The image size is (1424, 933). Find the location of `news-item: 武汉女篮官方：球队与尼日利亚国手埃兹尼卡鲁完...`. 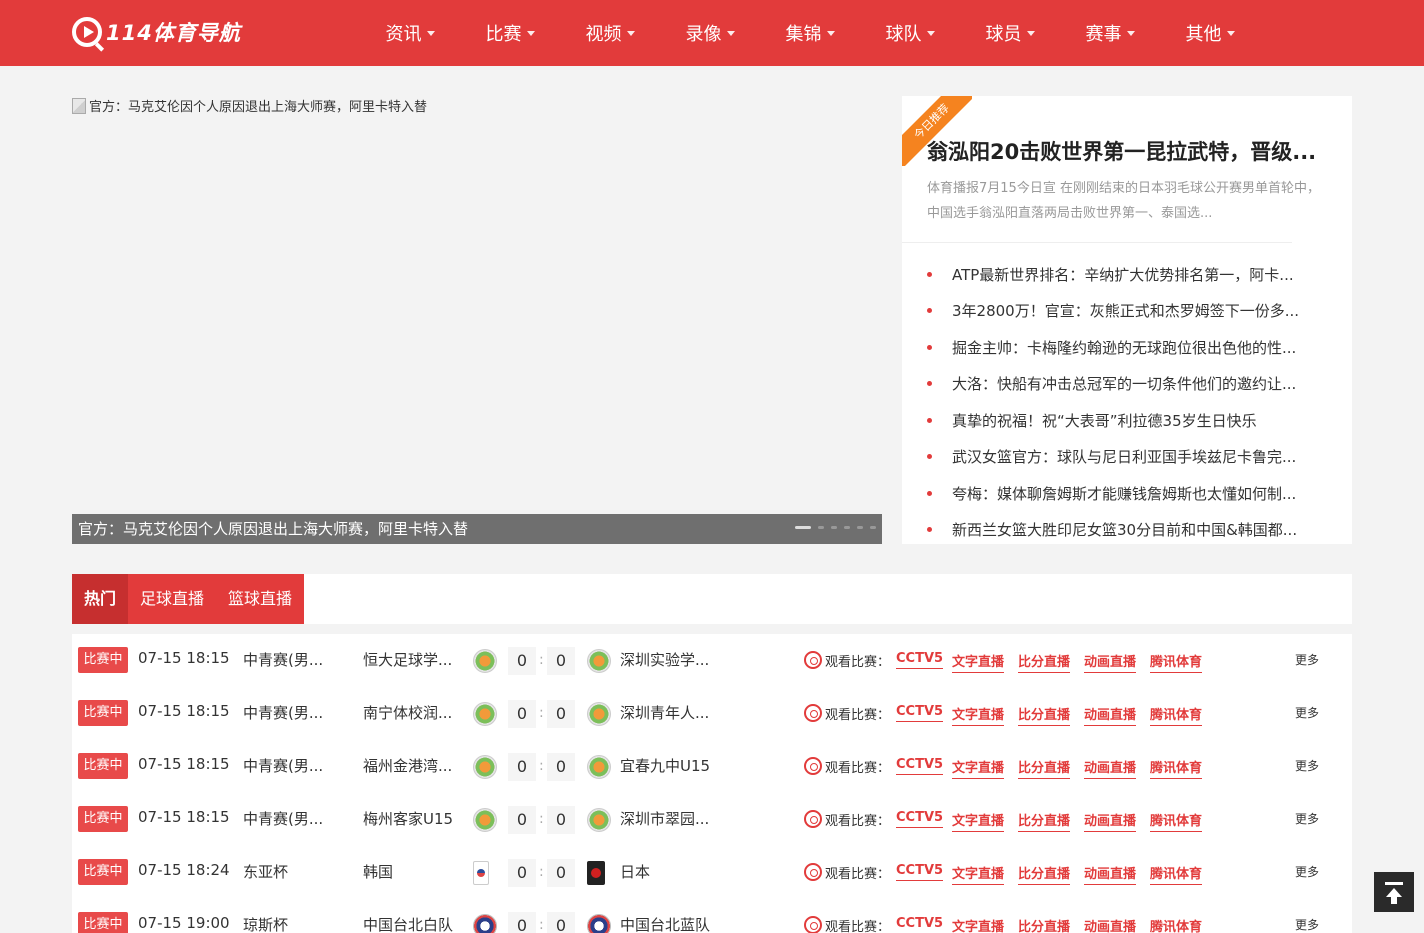

news-item: 武汉女篮官方：球队与尼日利亚国手埃兹尼卡鲁完... is located at coordinates (1124, 457).